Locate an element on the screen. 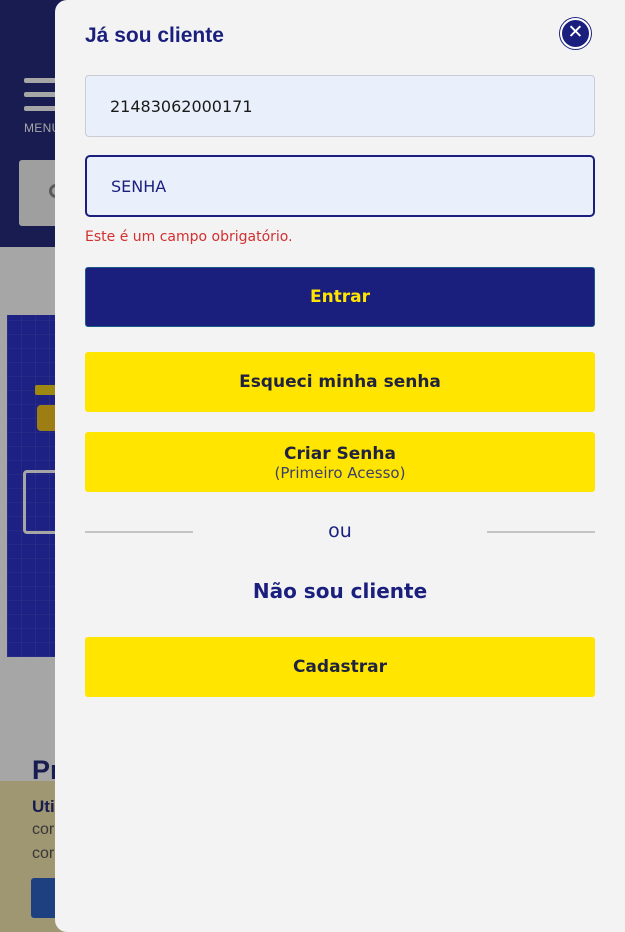 This screenshot has height=932, width=625. modal-title: Já sou cliente is located at coordinates (154, 35).